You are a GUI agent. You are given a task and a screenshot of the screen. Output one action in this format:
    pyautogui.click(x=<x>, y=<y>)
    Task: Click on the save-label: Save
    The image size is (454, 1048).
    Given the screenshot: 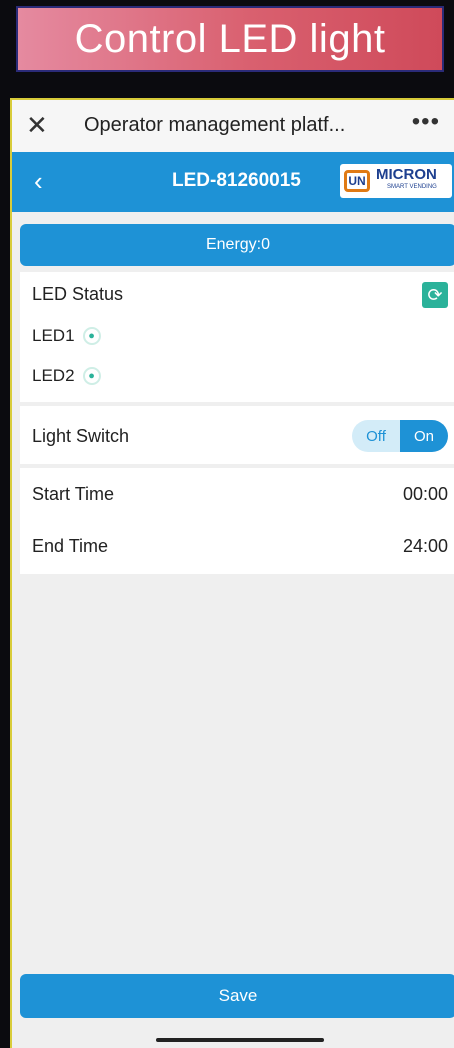 What is the action you would take?
    pyautogui.click(x=238, y=995)
    